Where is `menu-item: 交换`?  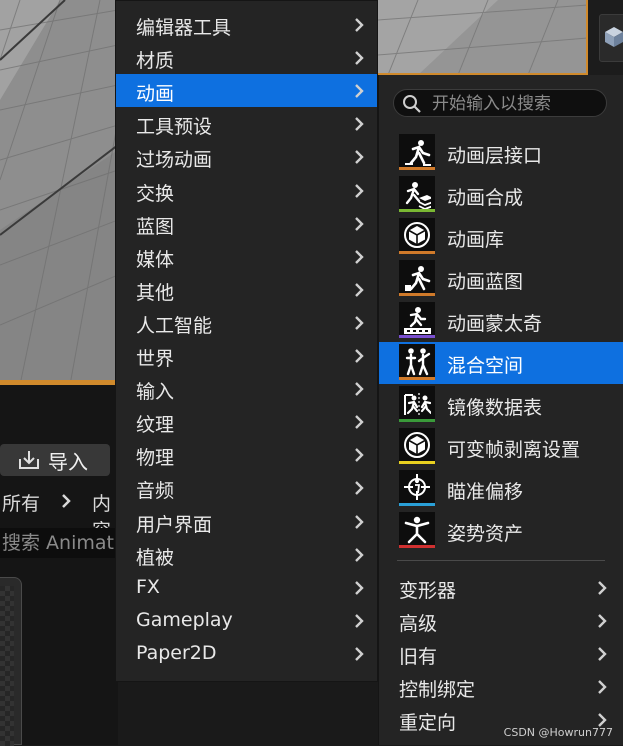 menu-item: 交换 is located at coordinates (246, 190).